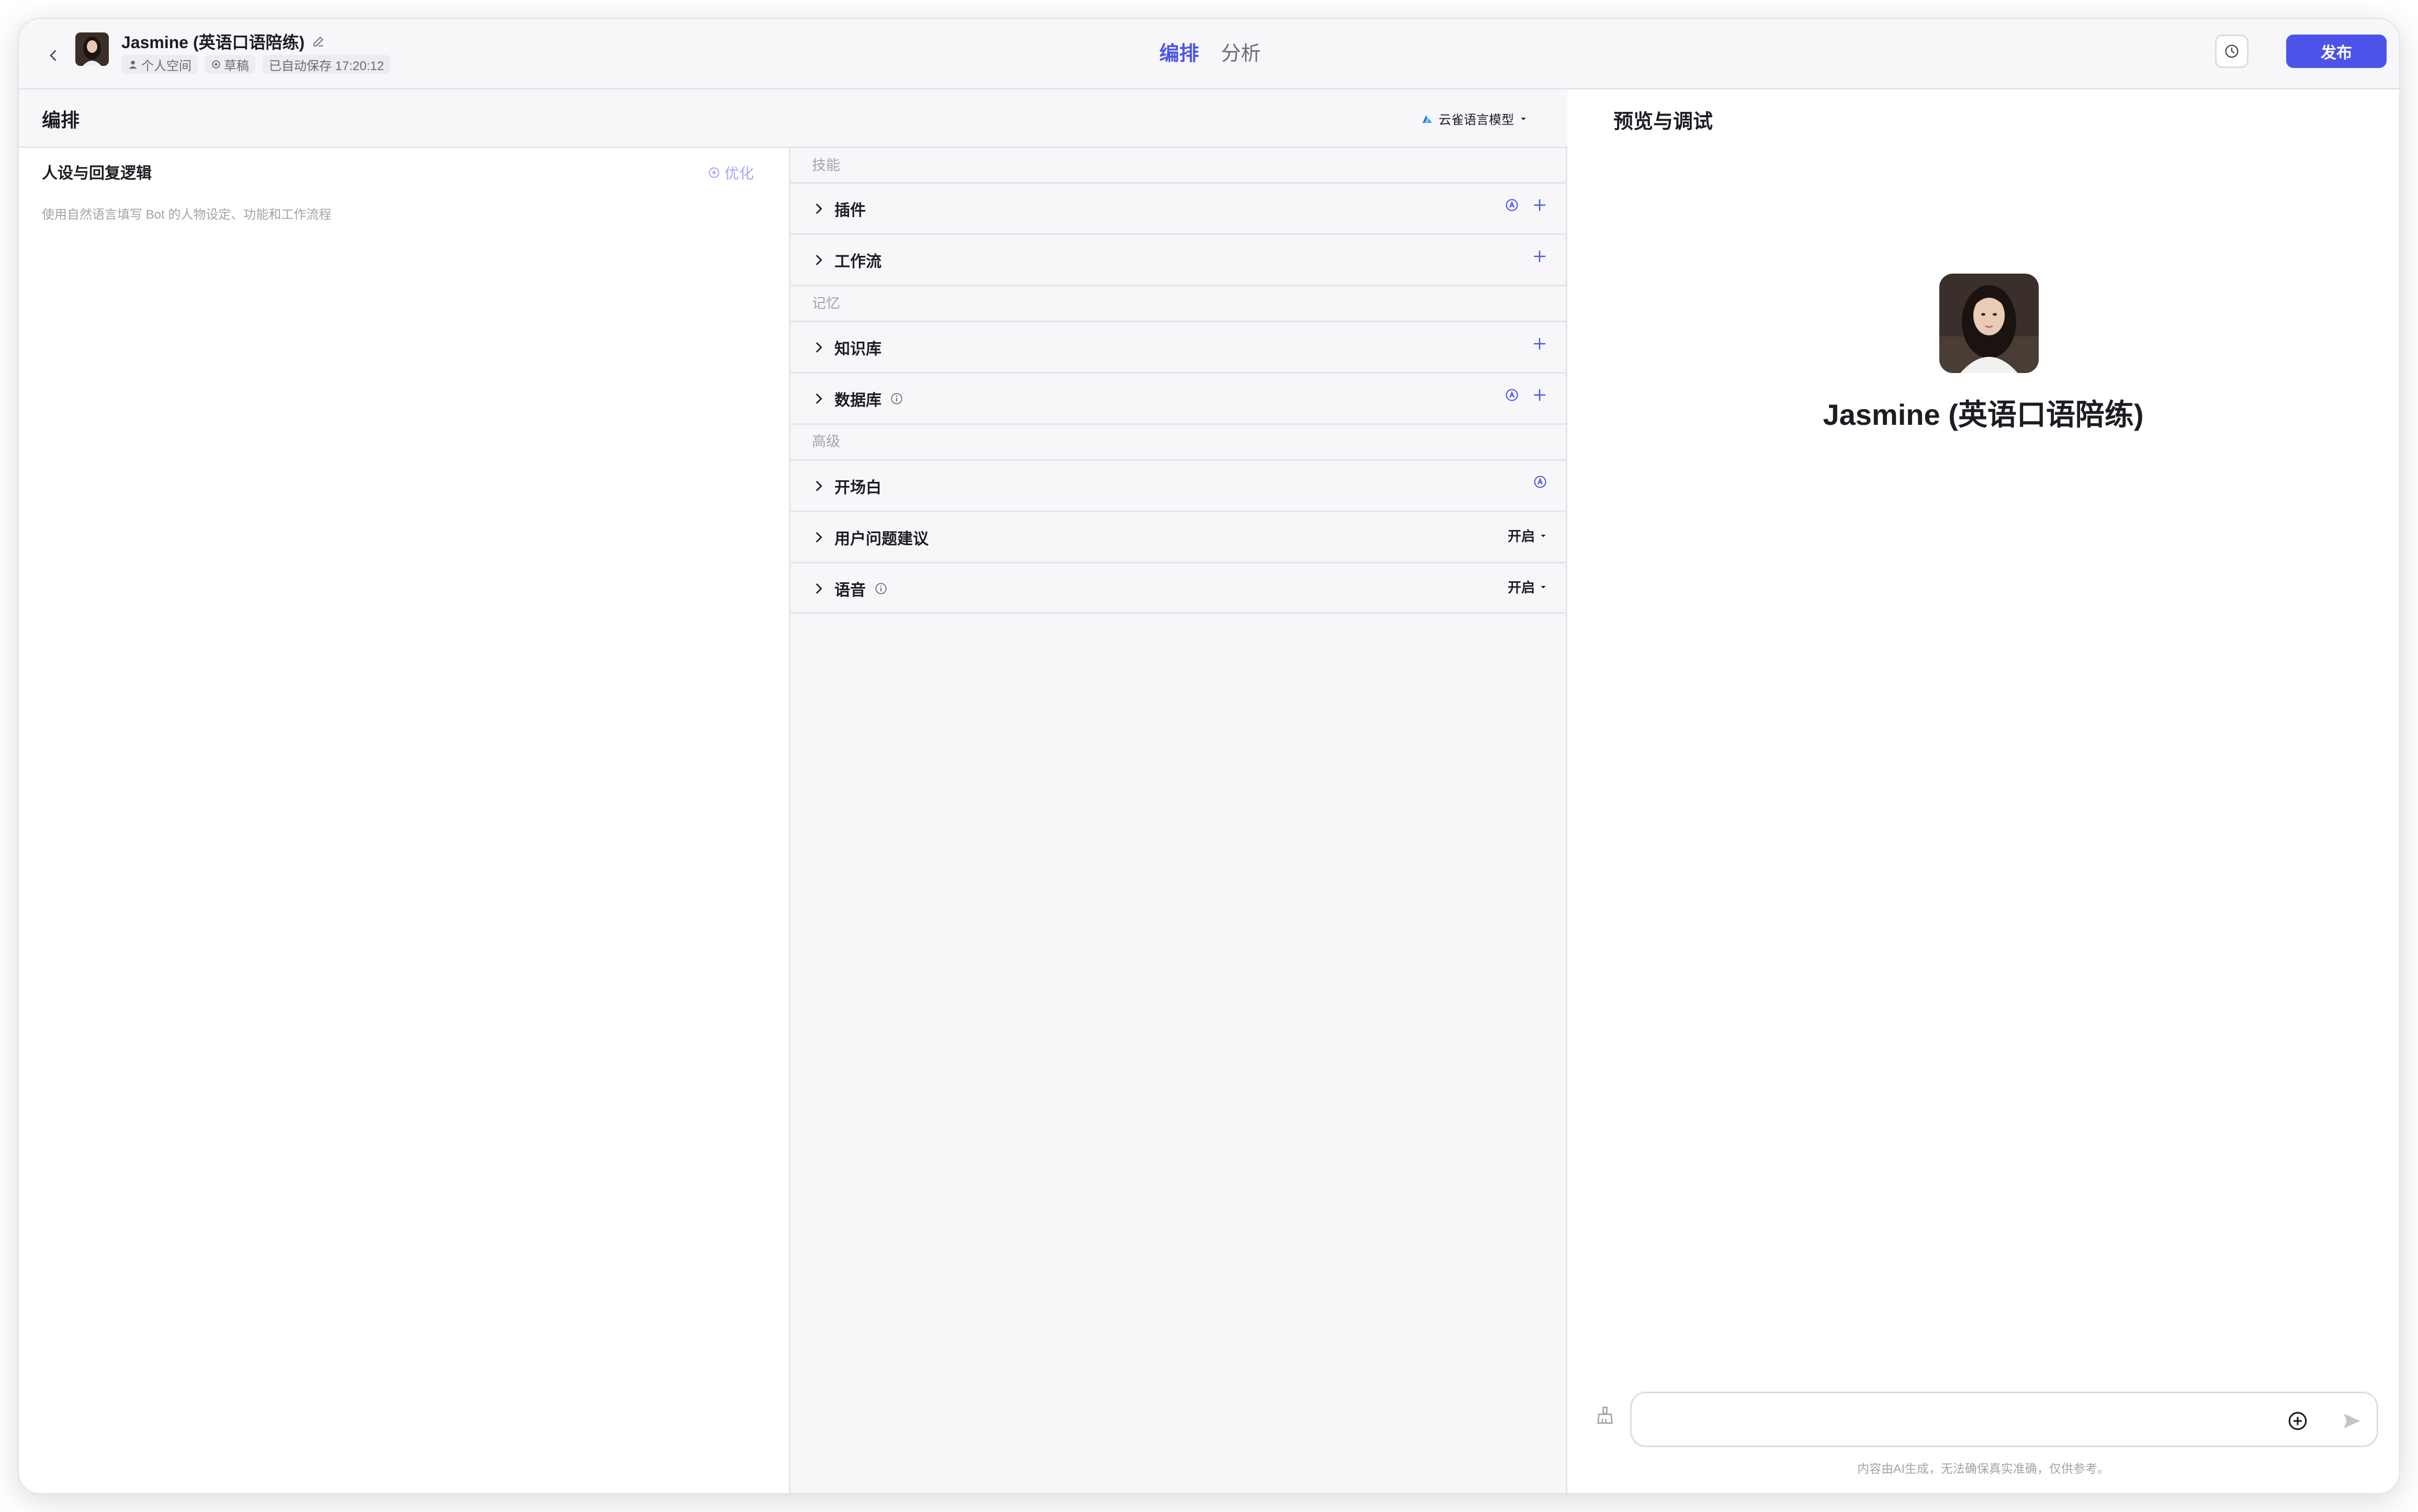 The width and height of the screenshot is (2418, 1512). What do you see at coordinates (61, 120) in the screenshot?
I see `arrange-title: 编排` at bounding box center [61, 120].